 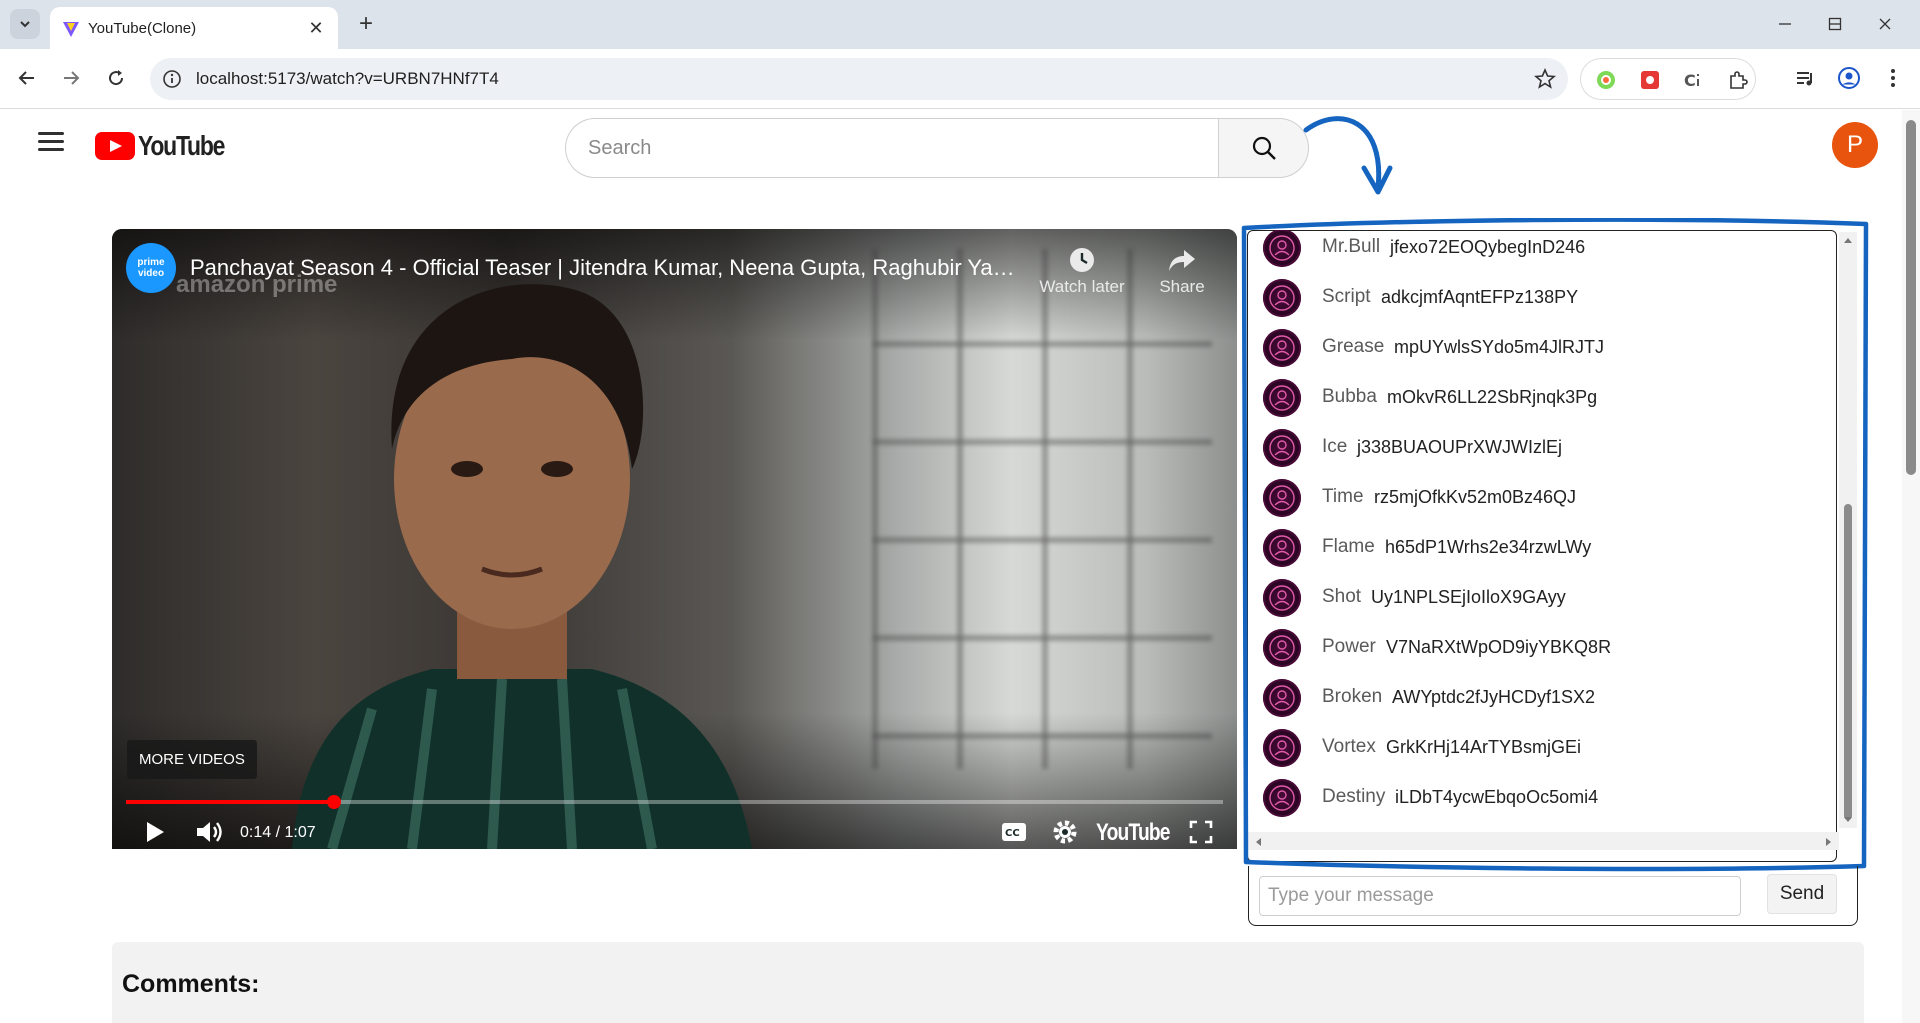 I want to click on page-vertical-scrollbar, so click(x=1911, y=566).